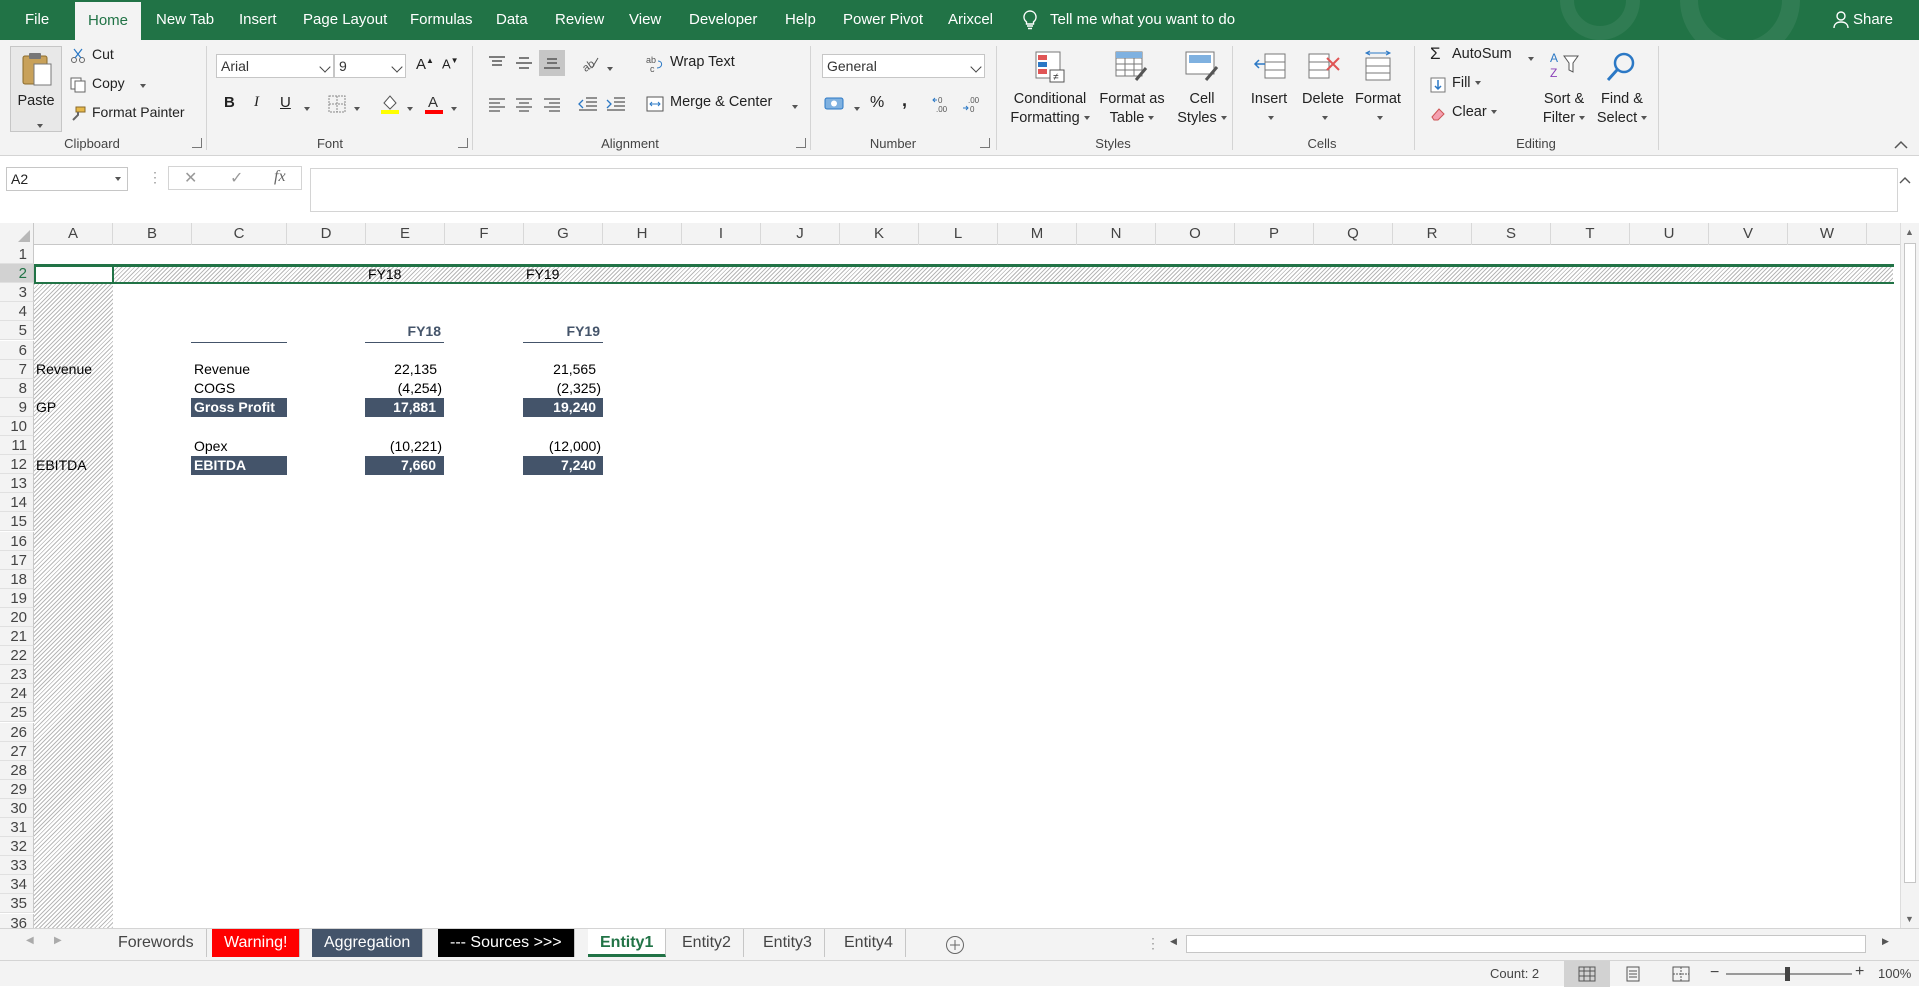 Image resolution: width=1919 pixels, height=987 pixels. What do you see at coordinates (36, 89) in the screenshot?
I see `paste-button: Paste` at bounding box center [36, 89].